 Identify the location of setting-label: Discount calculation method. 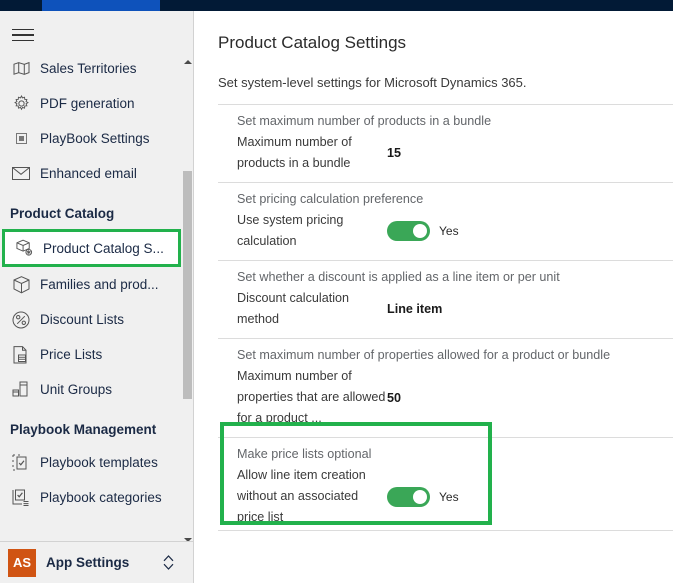
(293, 308).